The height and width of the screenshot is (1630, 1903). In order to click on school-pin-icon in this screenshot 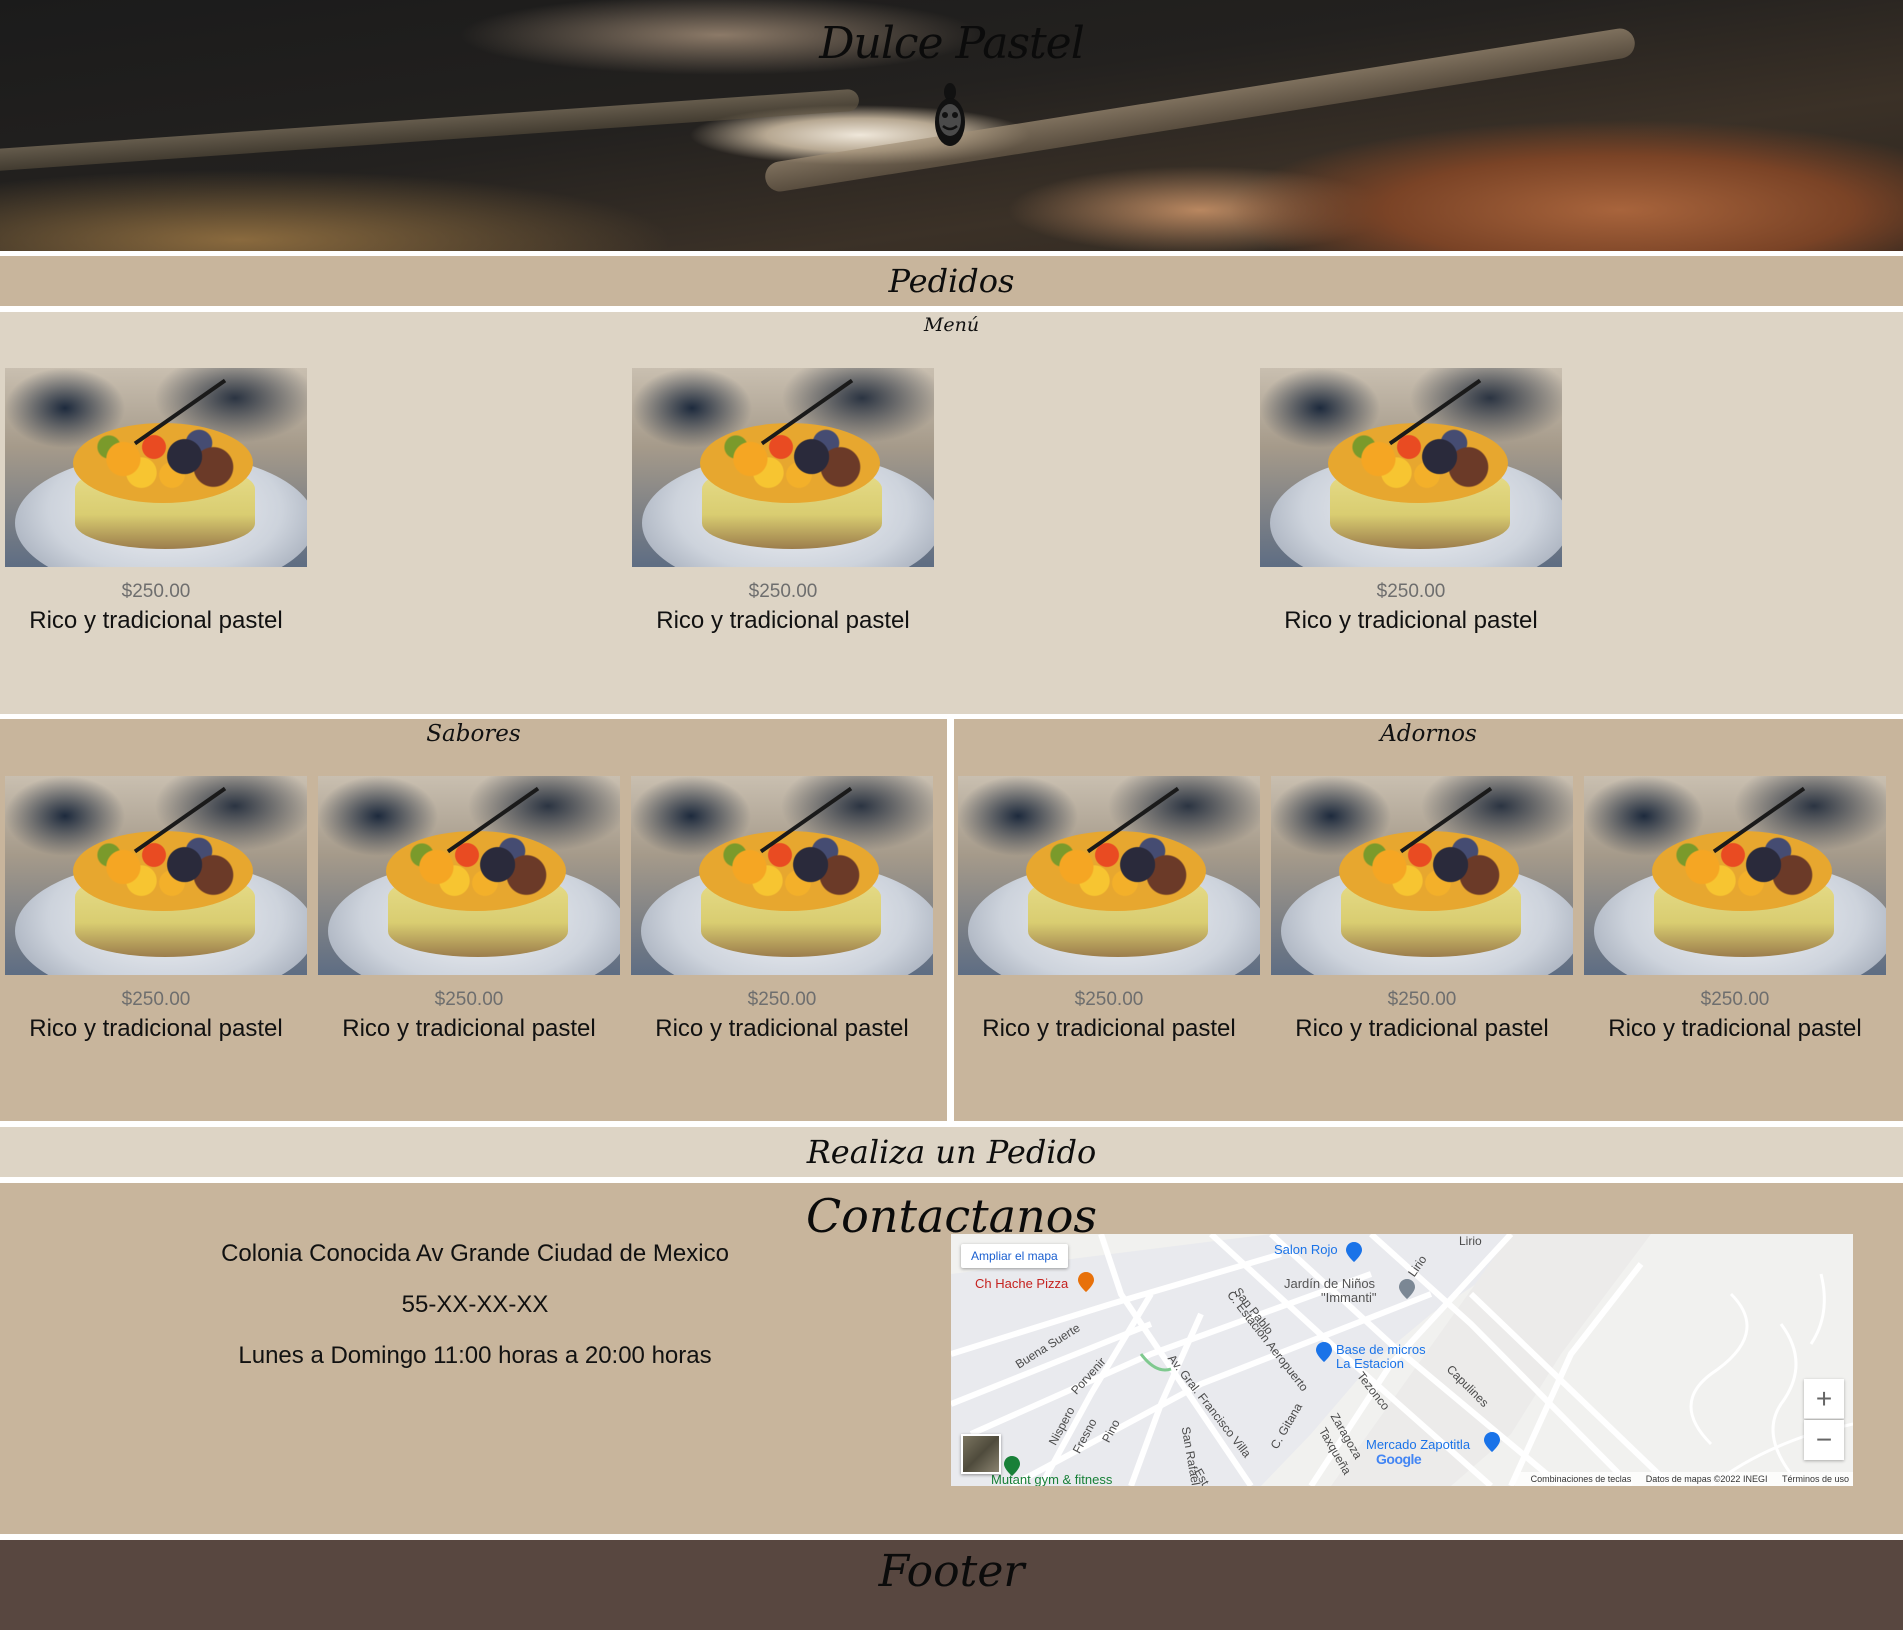, I will do `click(1407, 1289)`.